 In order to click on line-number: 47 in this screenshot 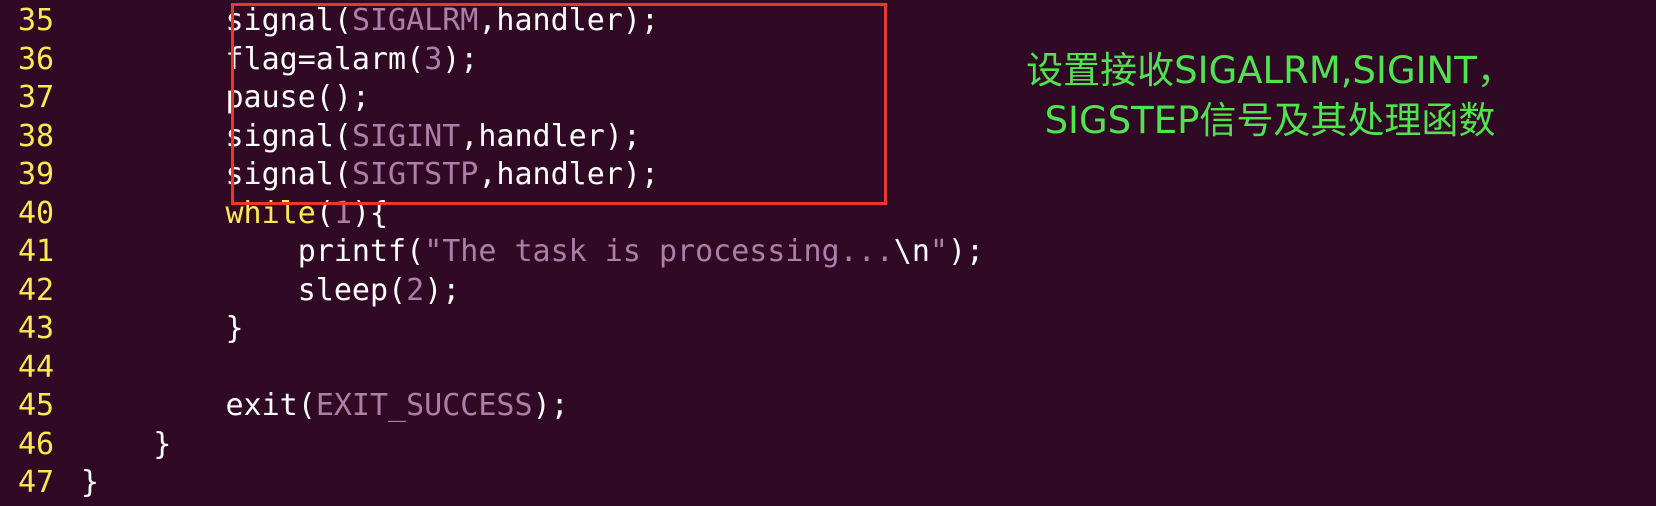, I will do `click(36, 482)`.